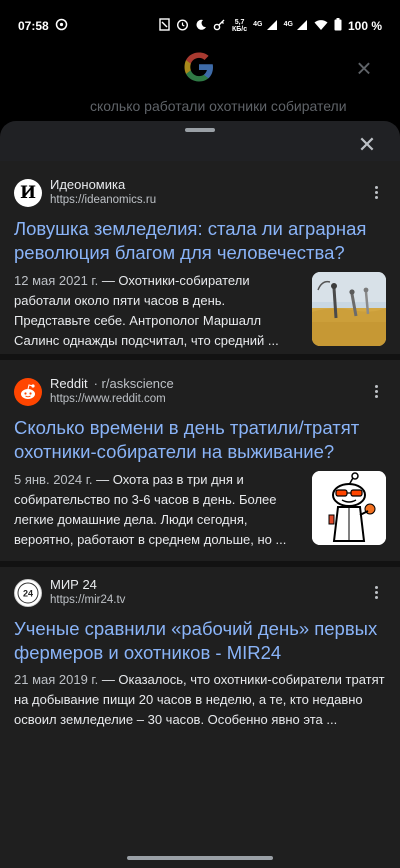 This screenshot has width=400, height=868. I want to click on ideanomics-favicon-icon: И, so click(28, 192).